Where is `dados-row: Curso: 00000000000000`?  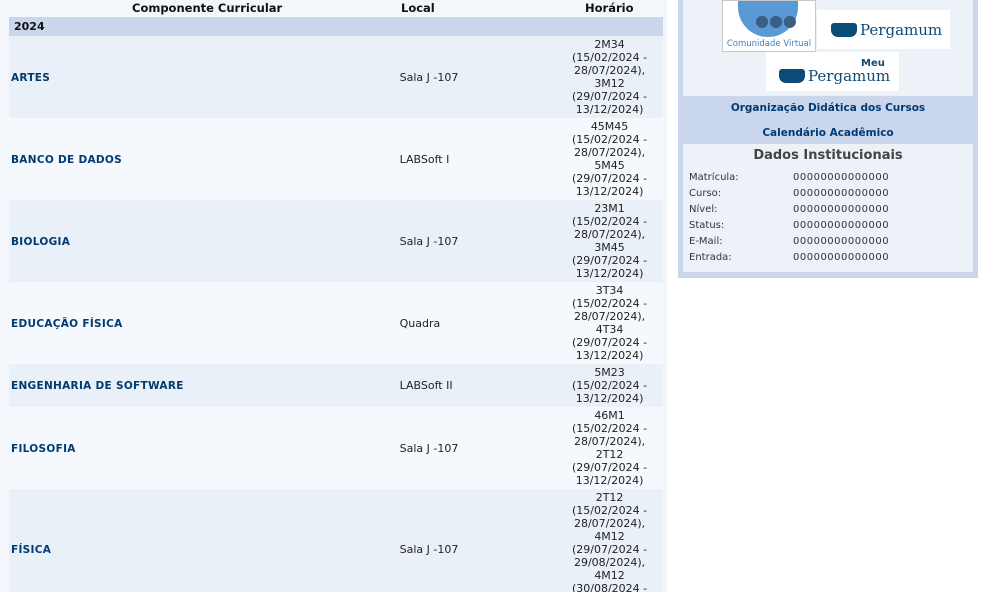
dados-row: Curso: 00000000000000 is located at coordinates (829, 195).